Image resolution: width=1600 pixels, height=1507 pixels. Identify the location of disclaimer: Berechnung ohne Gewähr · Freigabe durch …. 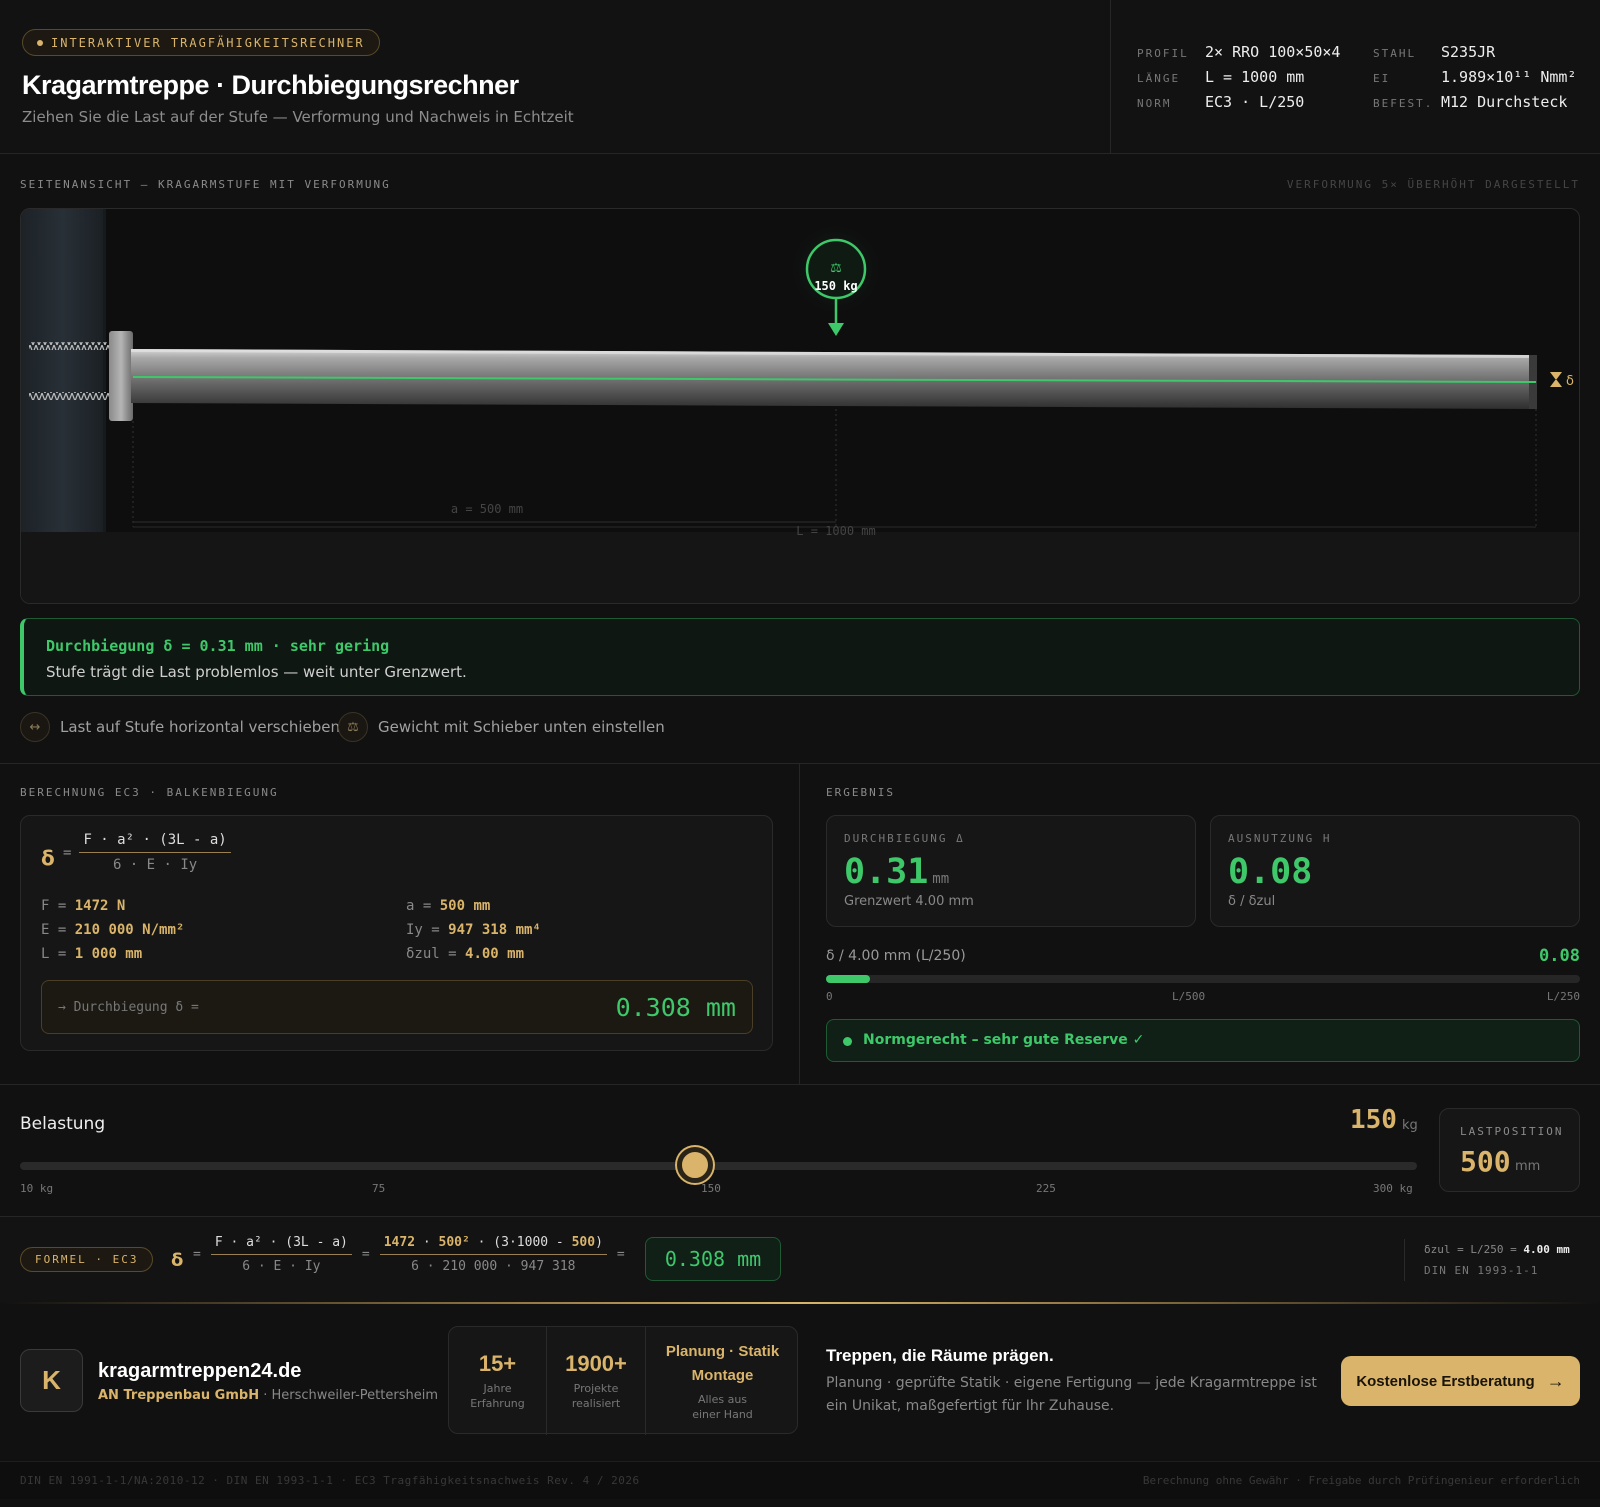
(1361, 1480).